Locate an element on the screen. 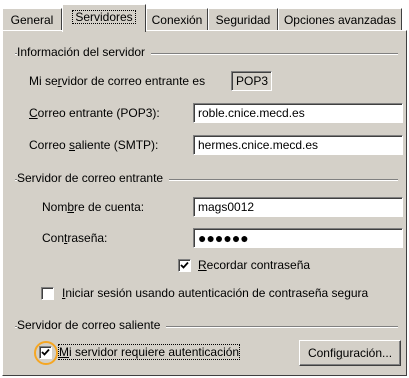 The height and width of the screenshot is (378, 409). incoming-server-group-title: Servidor de correo entrante is located at coordinates (93, 178).